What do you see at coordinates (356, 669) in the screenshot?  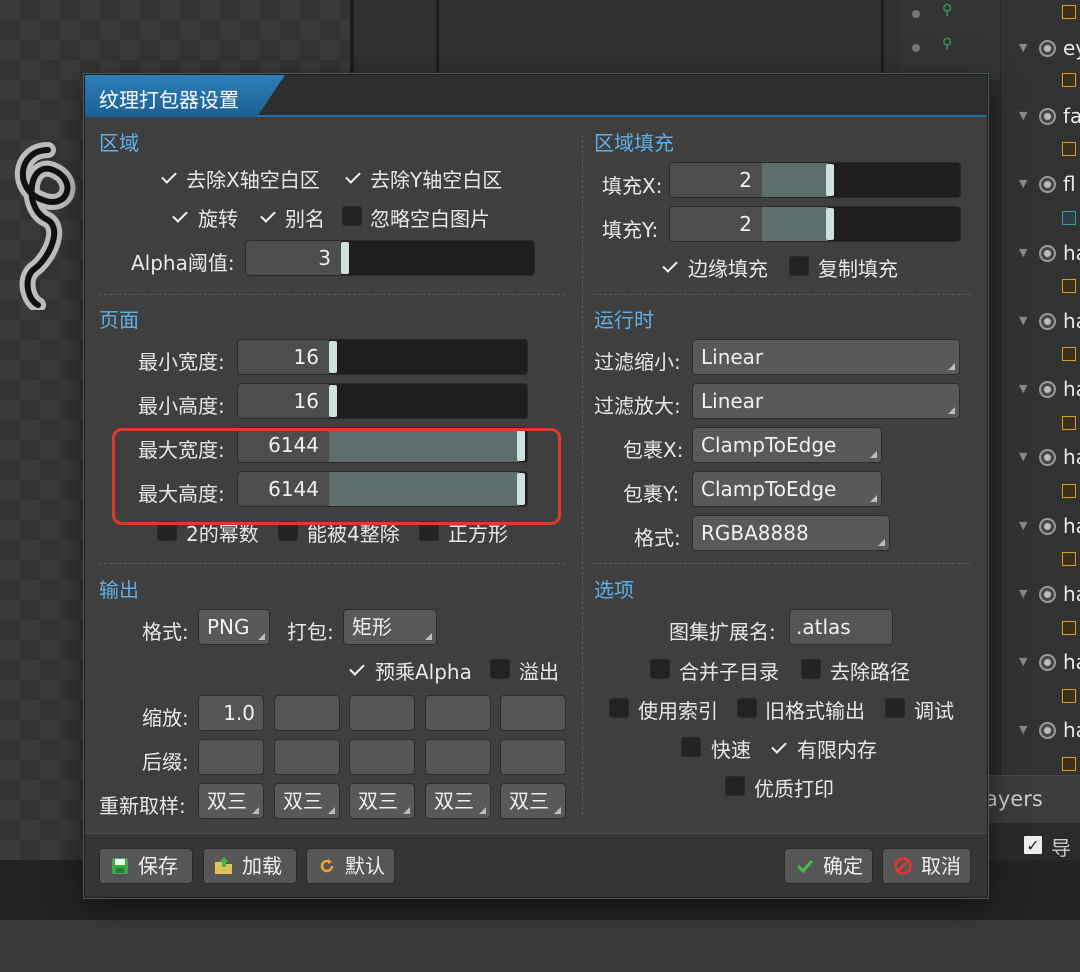 I see `premultiply-alpha-checkbox` at bounding box center [356, 669].